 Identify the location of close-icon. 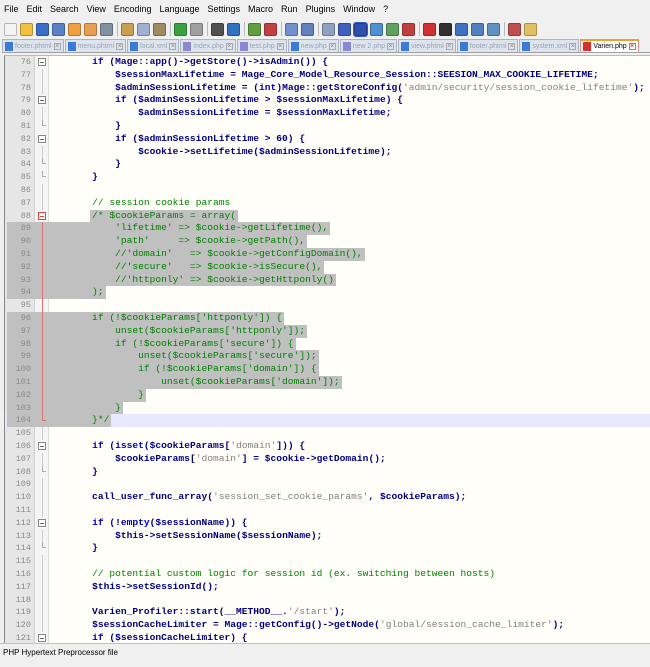
(74, 29).